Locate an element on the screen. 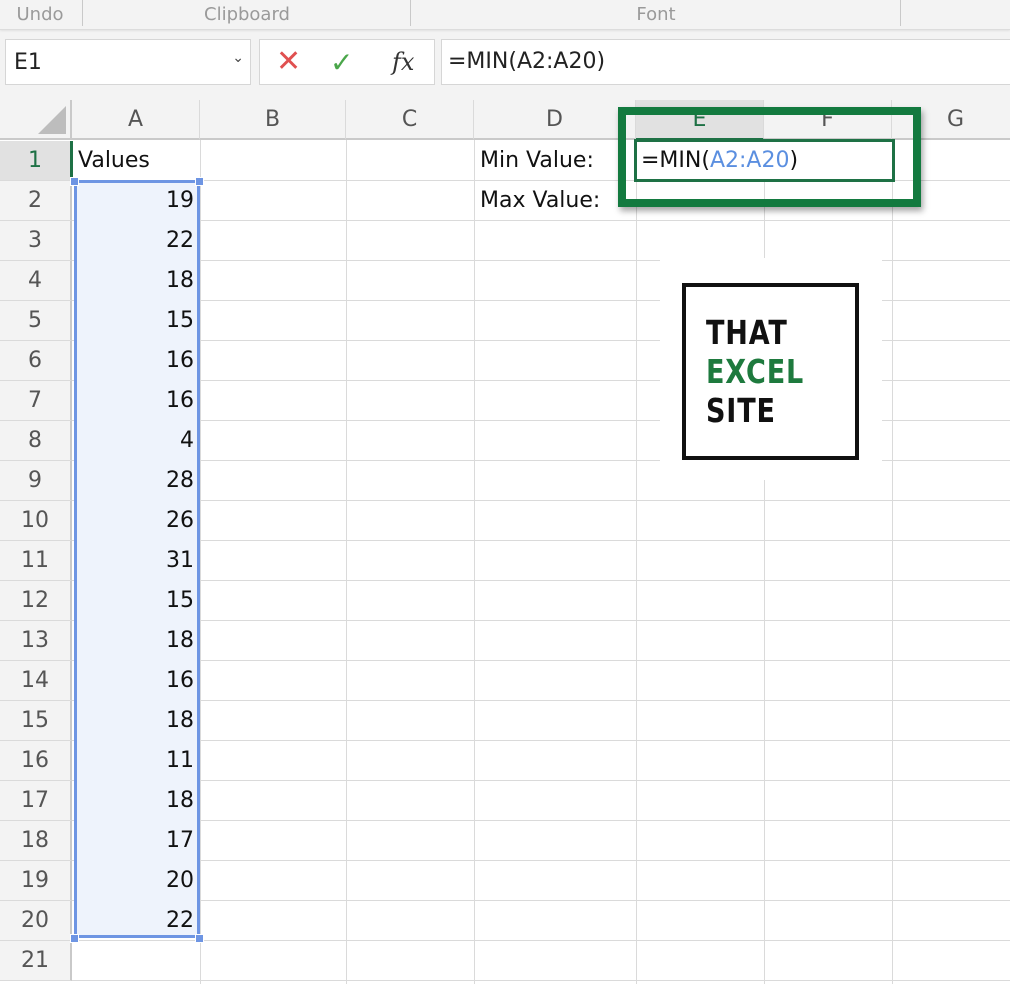 The width and height of the screenshot is (1010, 984). logo-line-excel: EXCEL is located at coordinates (755, 371).